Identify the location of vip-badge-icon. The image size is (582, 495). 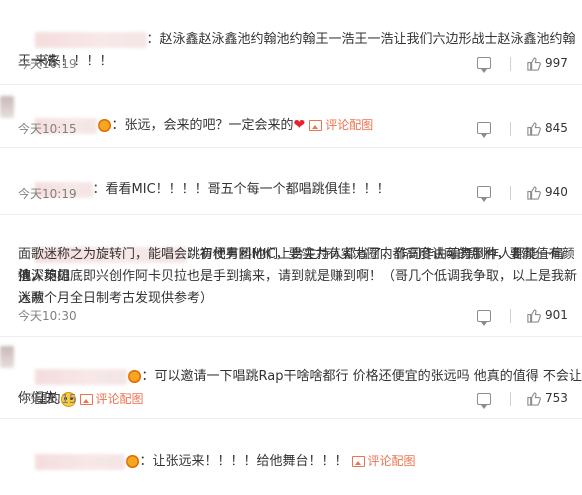
(104, 125).